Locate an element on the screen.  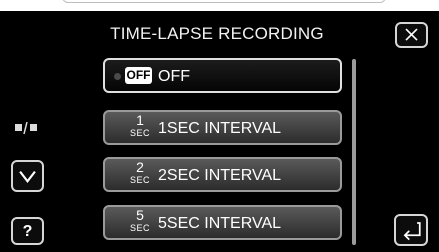
menu-item-label: OFF is located at coordinates (174, 76).